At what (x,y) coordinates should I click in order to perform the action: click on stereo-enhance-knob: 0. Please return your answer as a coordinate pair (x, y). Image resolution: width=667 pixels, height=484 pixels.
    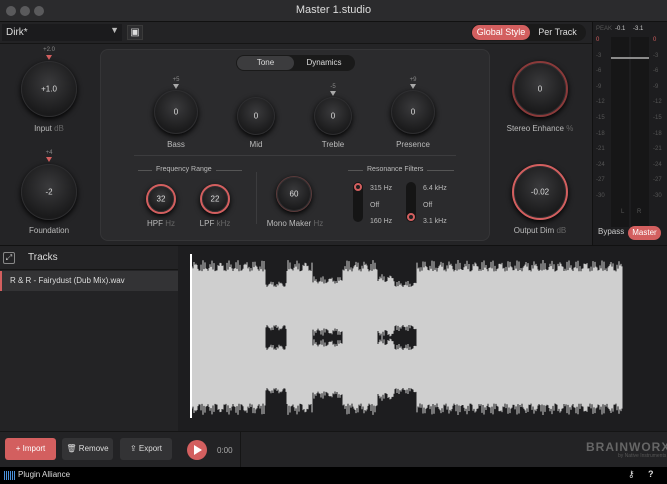
    Looking at the image, I should click on (540, 89).